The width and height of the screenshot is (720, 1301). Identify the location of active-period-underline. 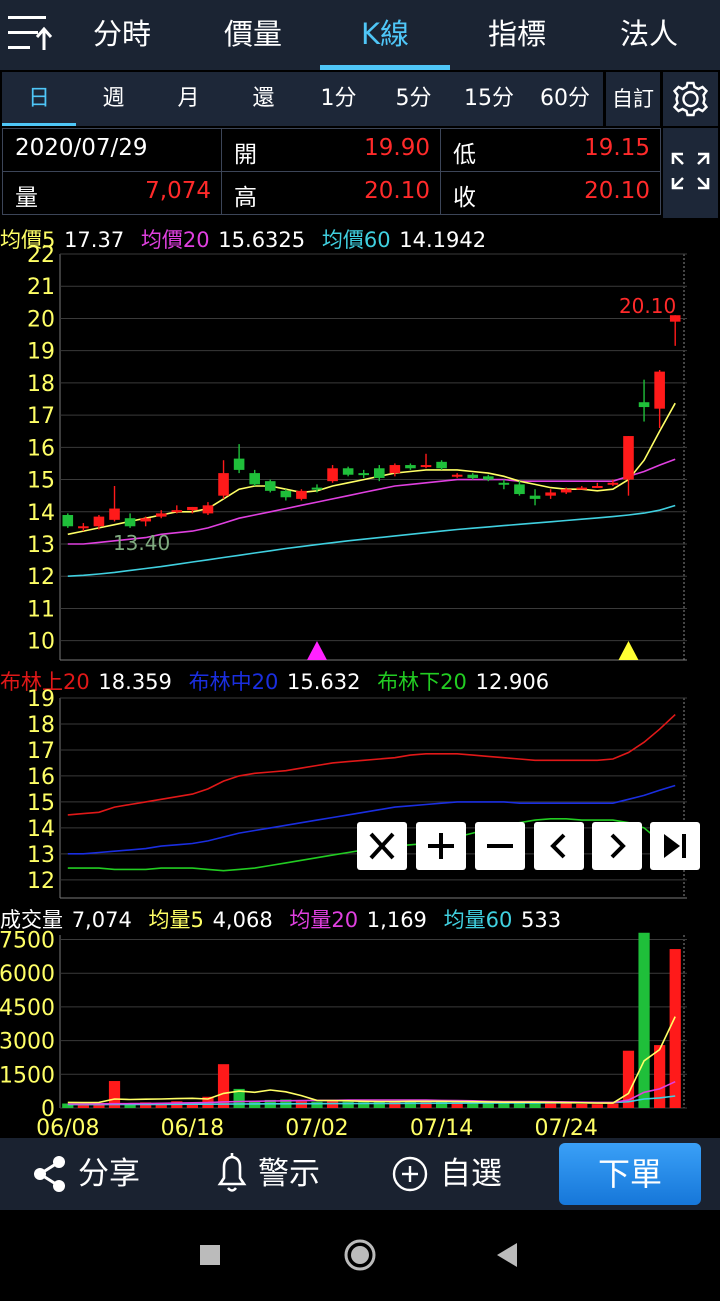
(39, 124).